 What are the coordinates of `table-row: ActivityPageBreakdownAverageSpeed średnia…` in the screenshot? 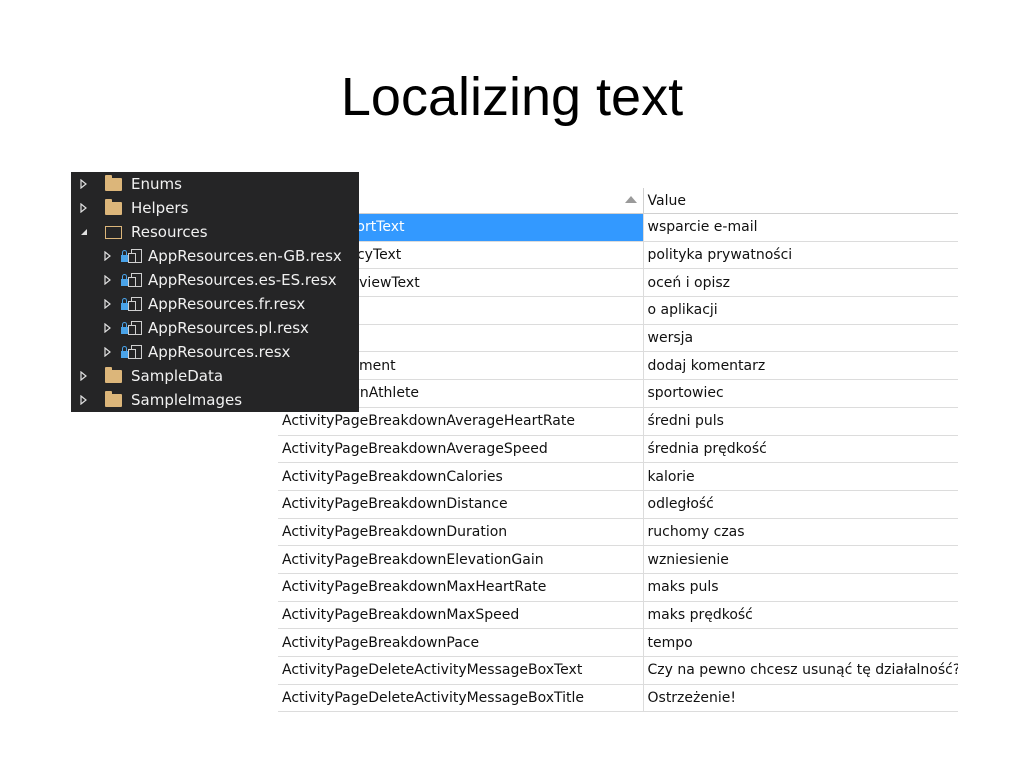 It's located at (618, 449).